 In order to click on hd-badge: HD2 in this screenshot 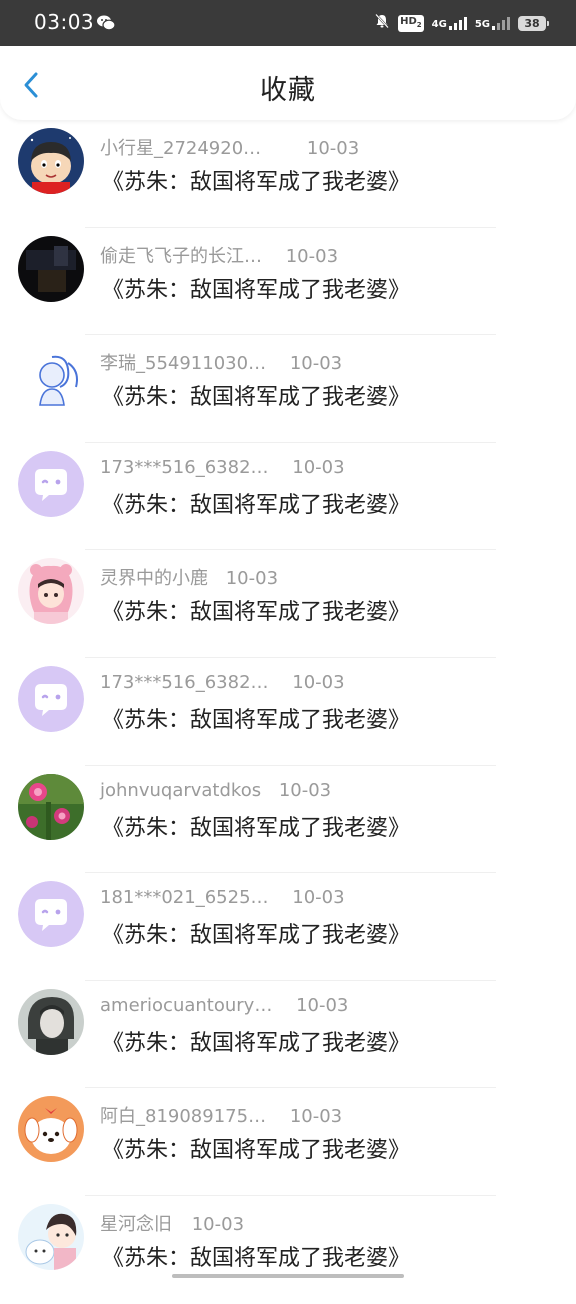, I will do `click(411, 23)`.